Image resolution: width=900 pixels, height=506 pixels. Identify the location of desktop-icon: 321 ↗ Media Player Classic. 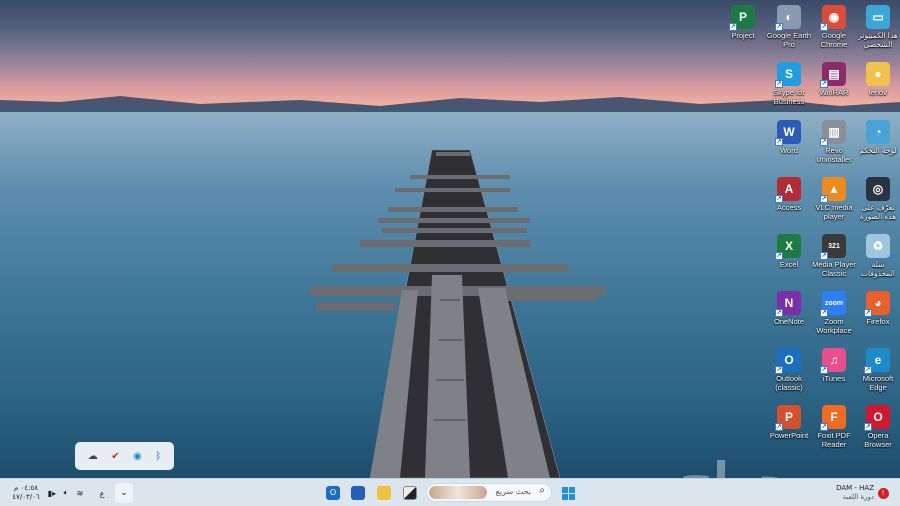
(834, 256).